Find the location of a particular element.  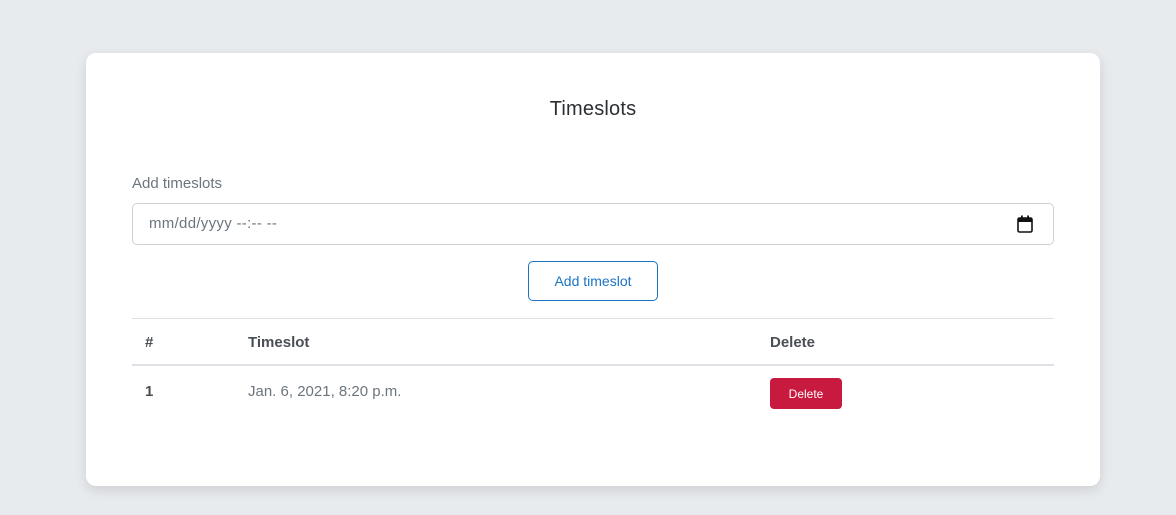

delete-button: Delete is located at coordinates (806, 393).